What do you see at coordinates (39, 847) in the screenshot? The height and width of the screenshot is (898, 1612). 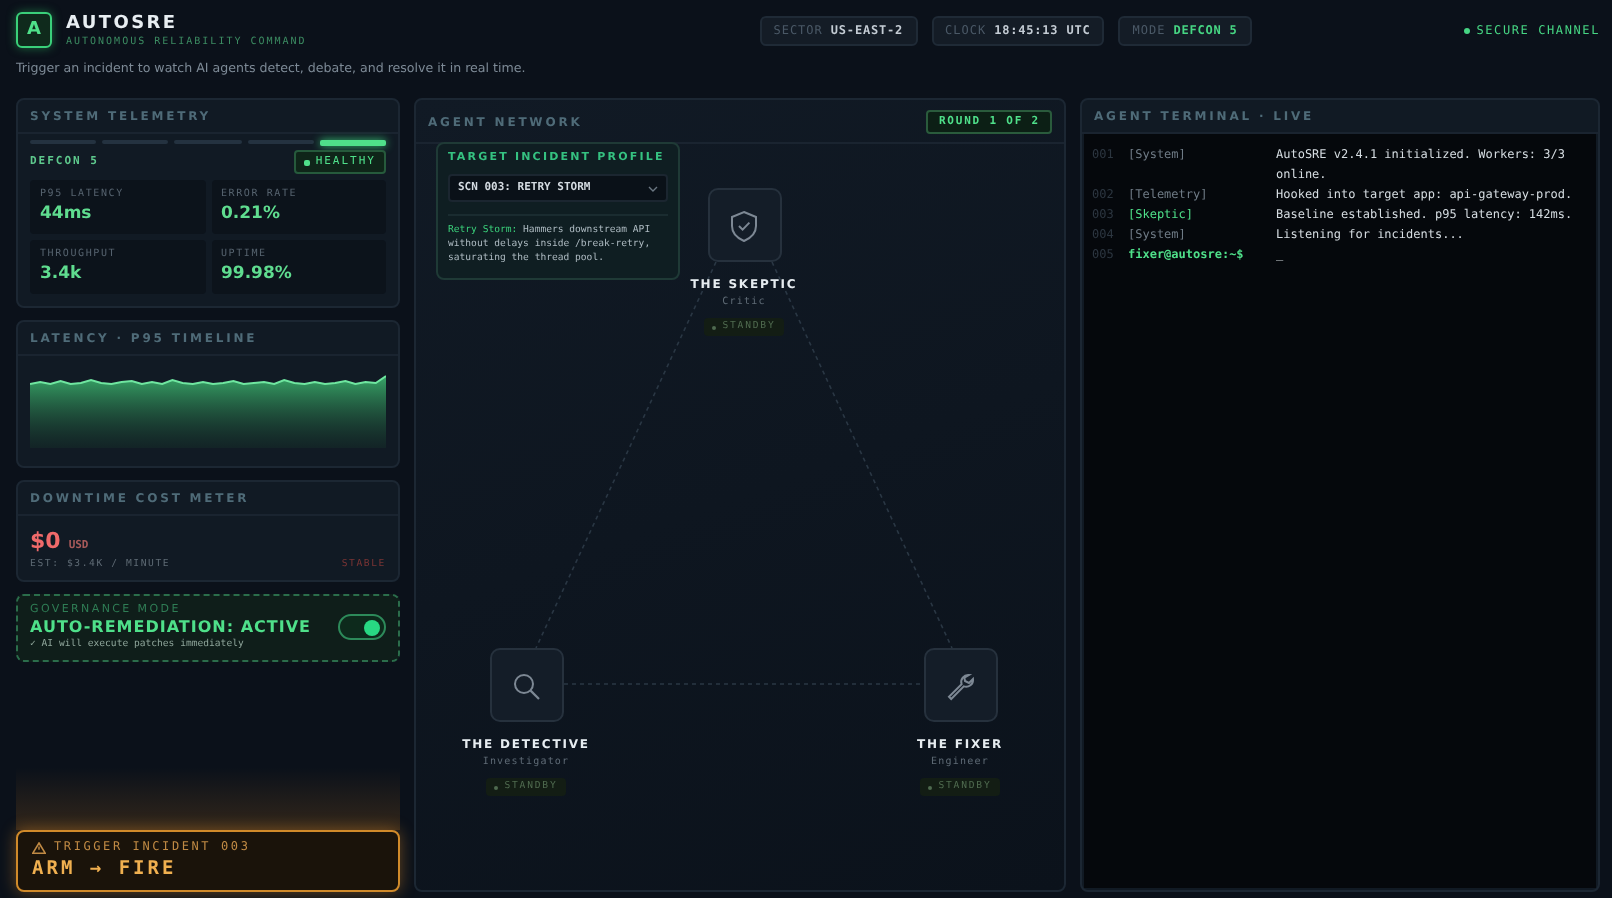 I see `warning-icon` at bounding box center [39, 847].